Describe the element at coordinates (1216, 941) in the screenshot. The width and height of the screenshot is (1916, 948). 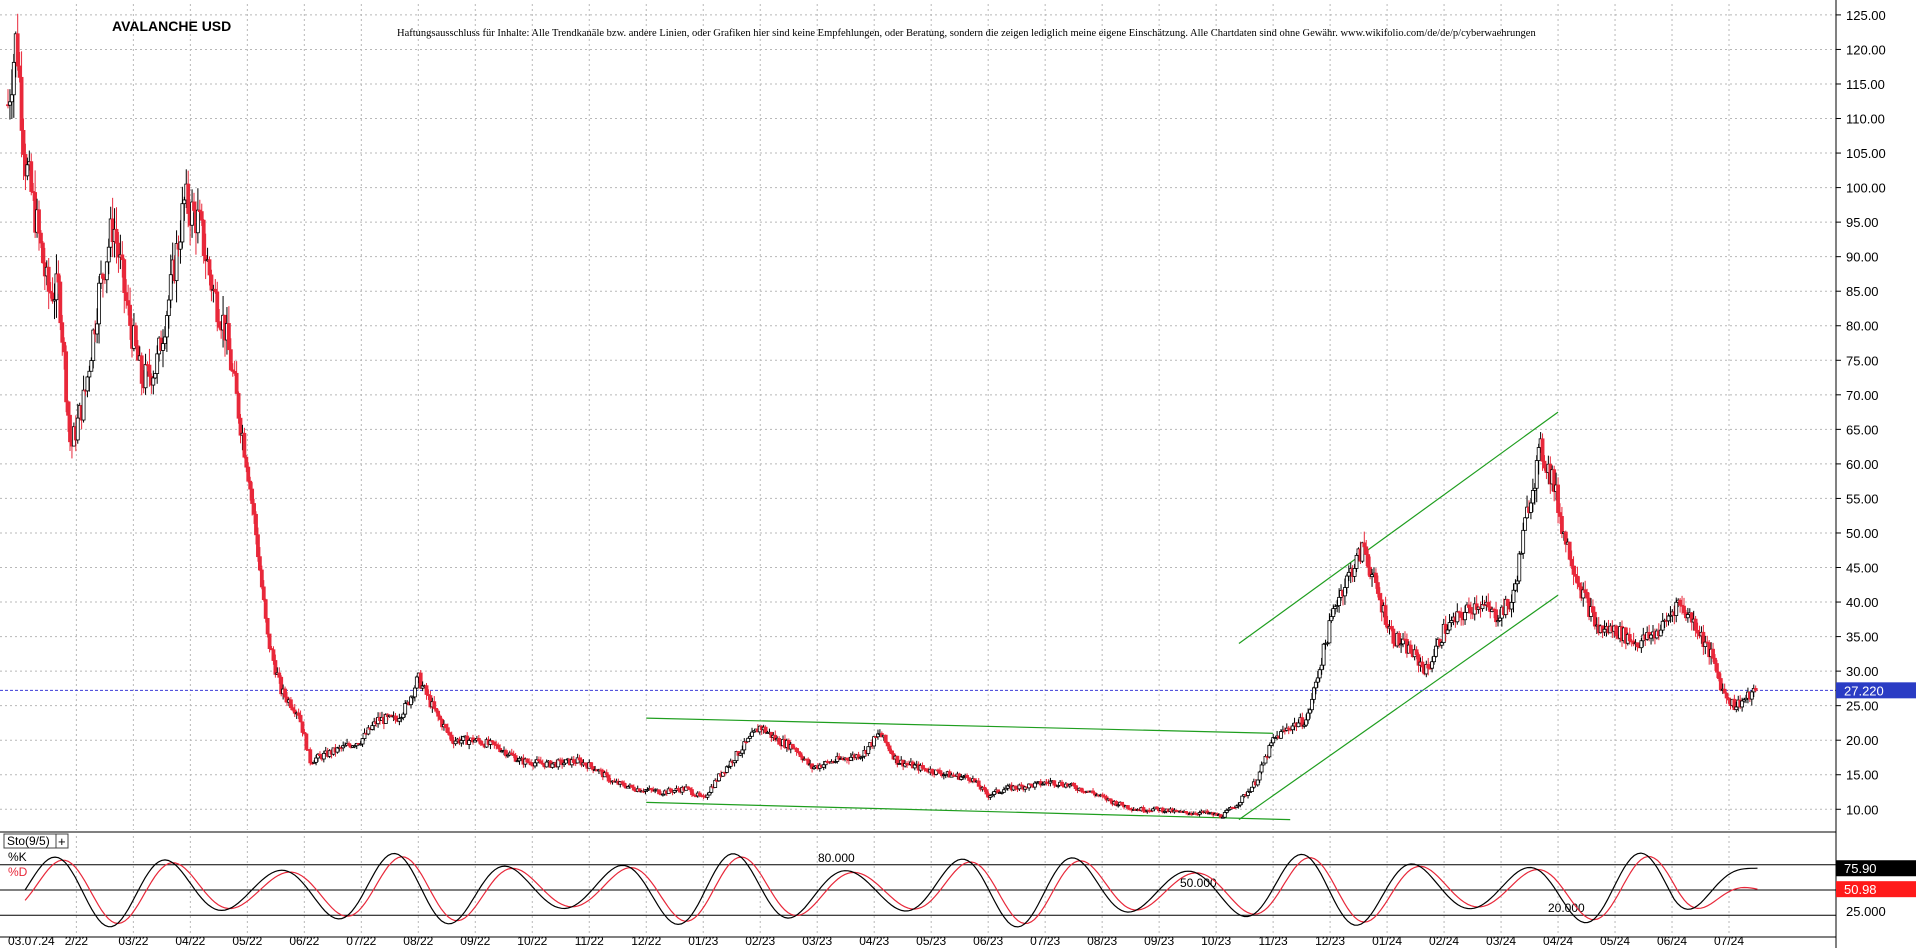
I see `x-tick-label: 10/23` at that location.